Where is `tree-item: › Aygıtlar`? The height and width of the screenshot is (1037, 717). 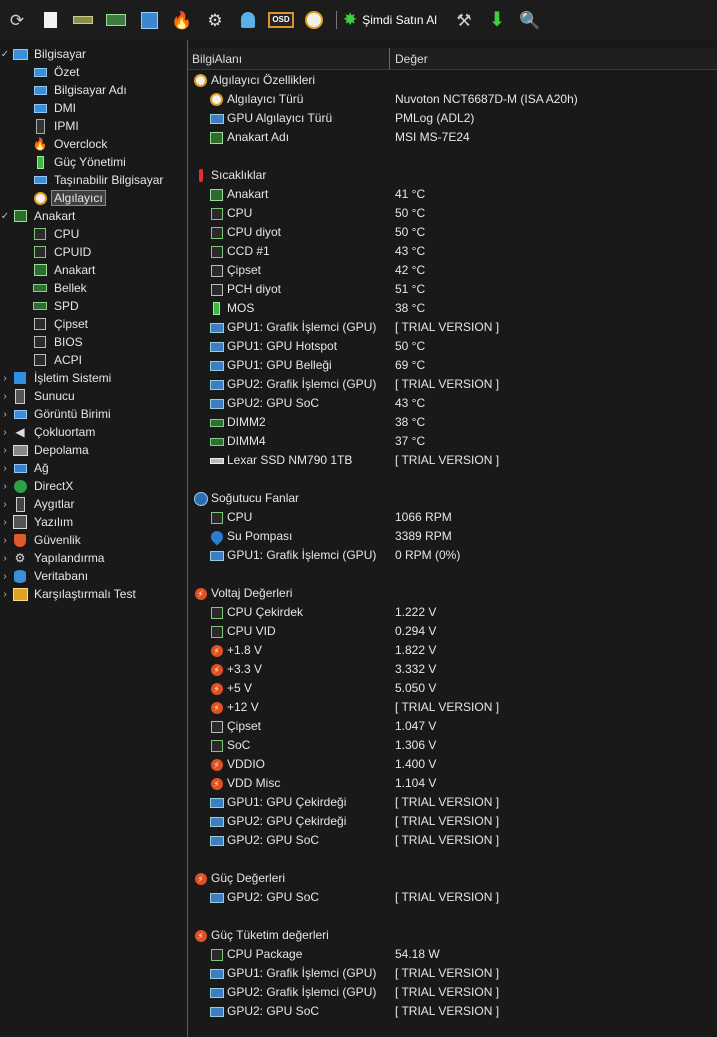 tree-item: › Aygıtlar is located at coordinates (38, 504).